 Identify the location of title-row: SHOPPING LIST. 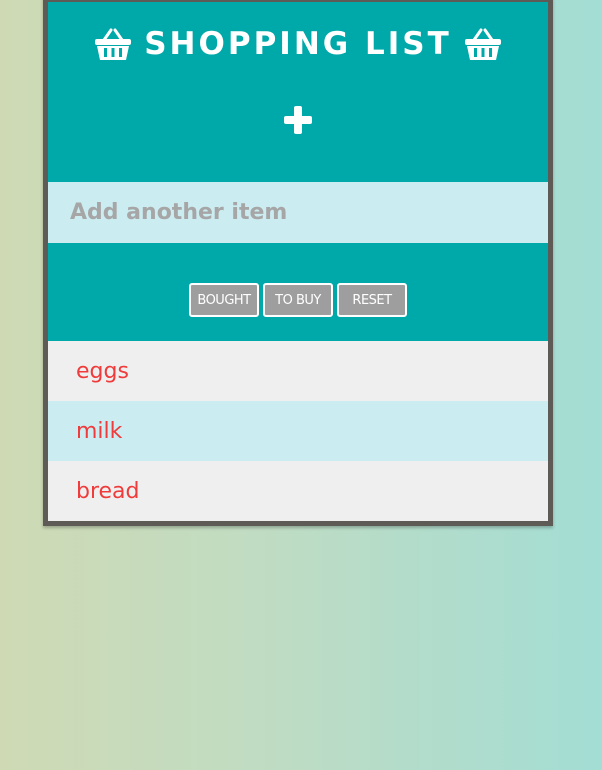
(298, 44).